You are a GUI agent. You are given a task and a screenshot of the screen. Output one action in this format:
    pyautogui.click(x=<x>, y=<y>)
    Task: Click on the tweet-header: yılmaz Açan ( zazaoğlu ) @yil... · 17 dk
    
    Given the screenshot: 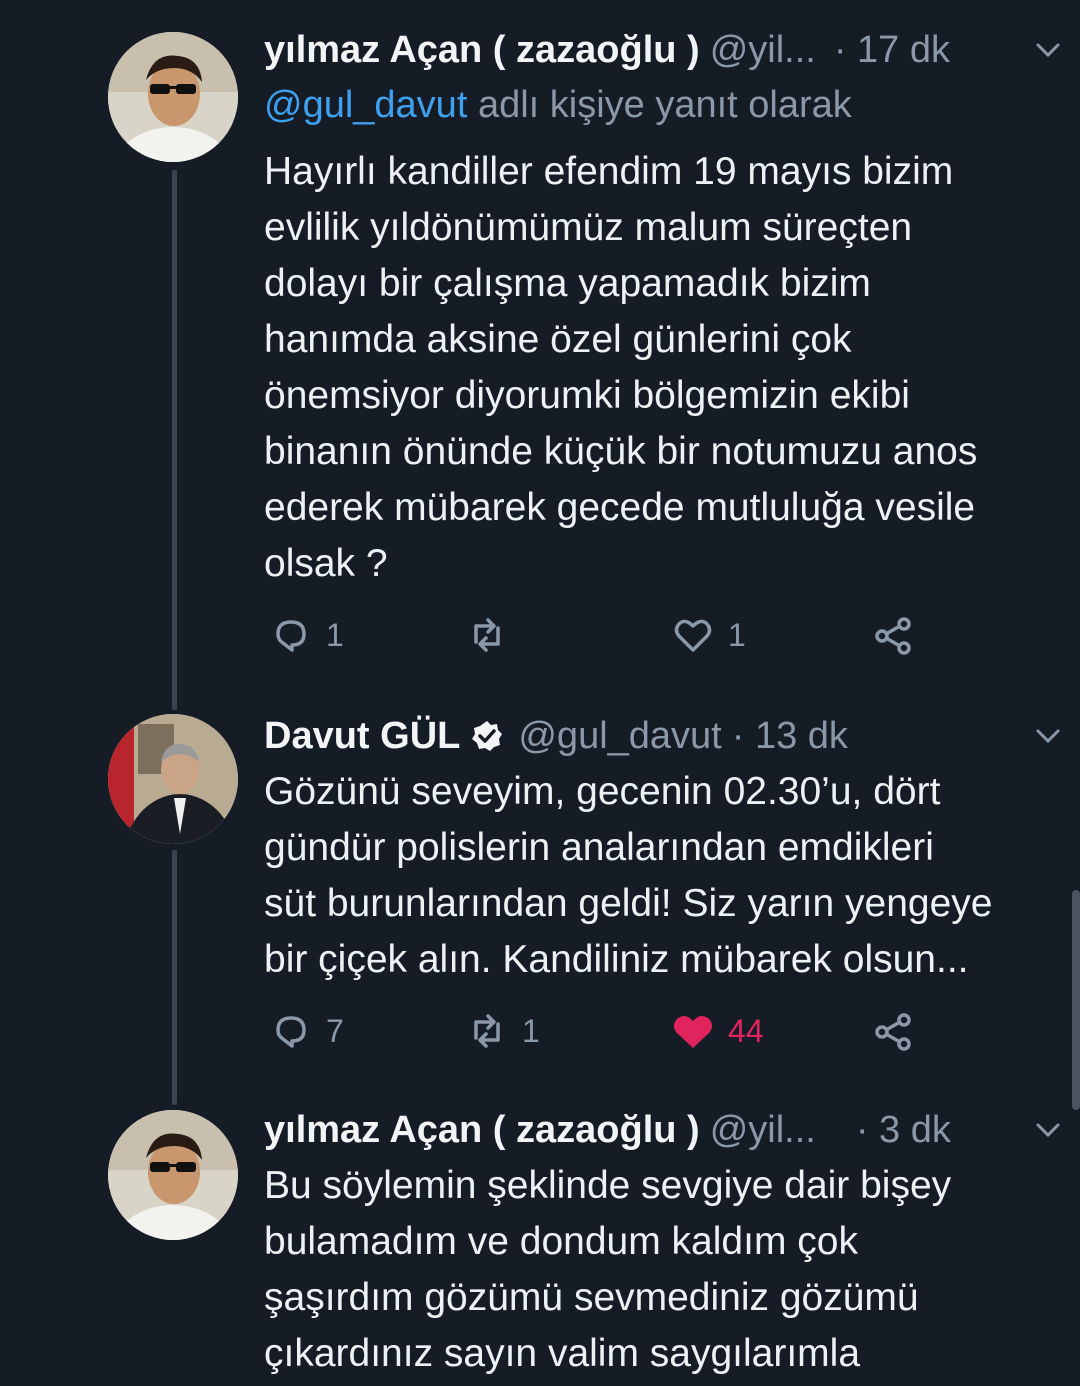 What is the action you would take?
    pyautogui.click(x=657, y=50)
    